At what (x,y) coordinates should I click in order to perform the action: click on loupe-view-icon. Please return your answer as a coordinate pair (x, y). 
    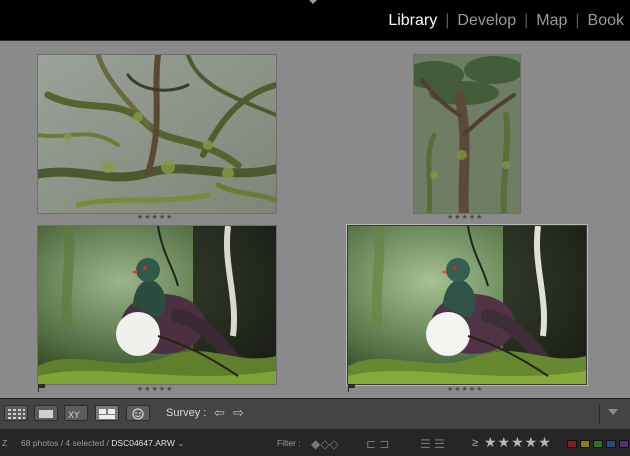
    Looking at the image, I should click on (46, 414).